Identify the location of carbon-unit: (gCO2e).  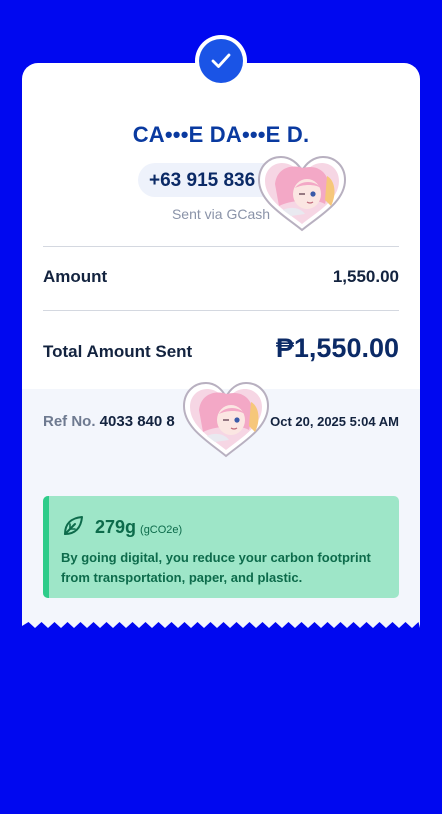
(161, 530).